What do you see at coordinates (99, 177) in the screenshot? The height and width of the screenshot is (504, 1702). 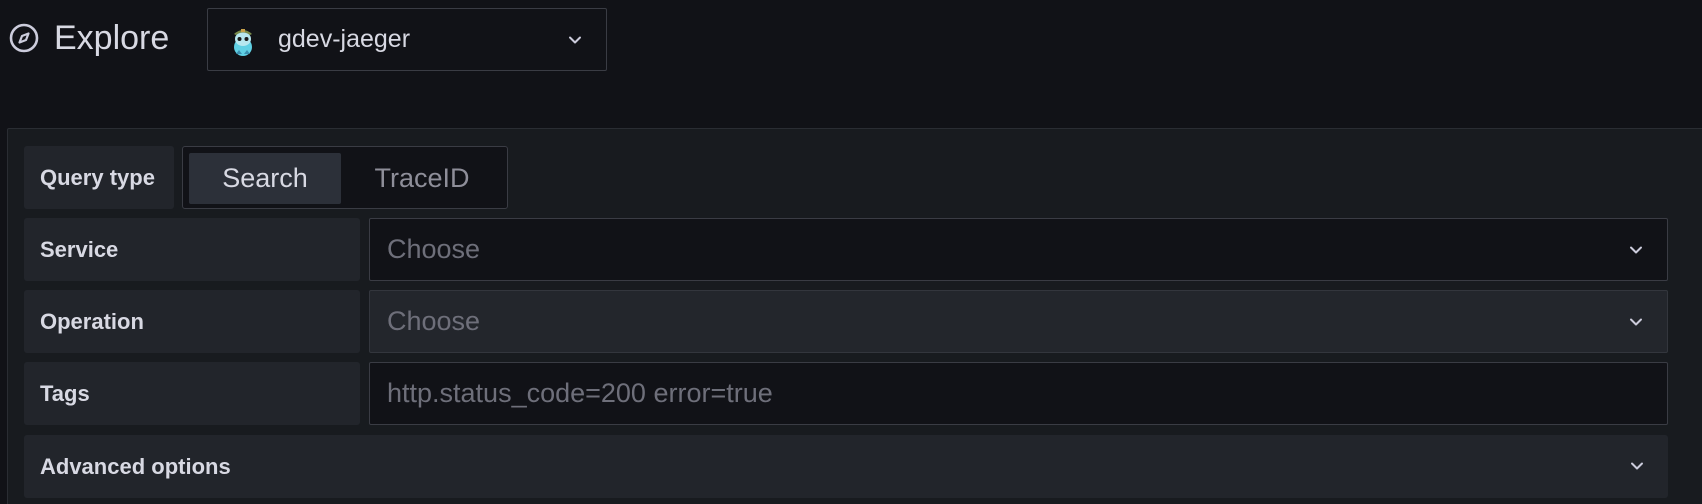 I see `query-type-label: Query type` at bounding box center [99, 177].